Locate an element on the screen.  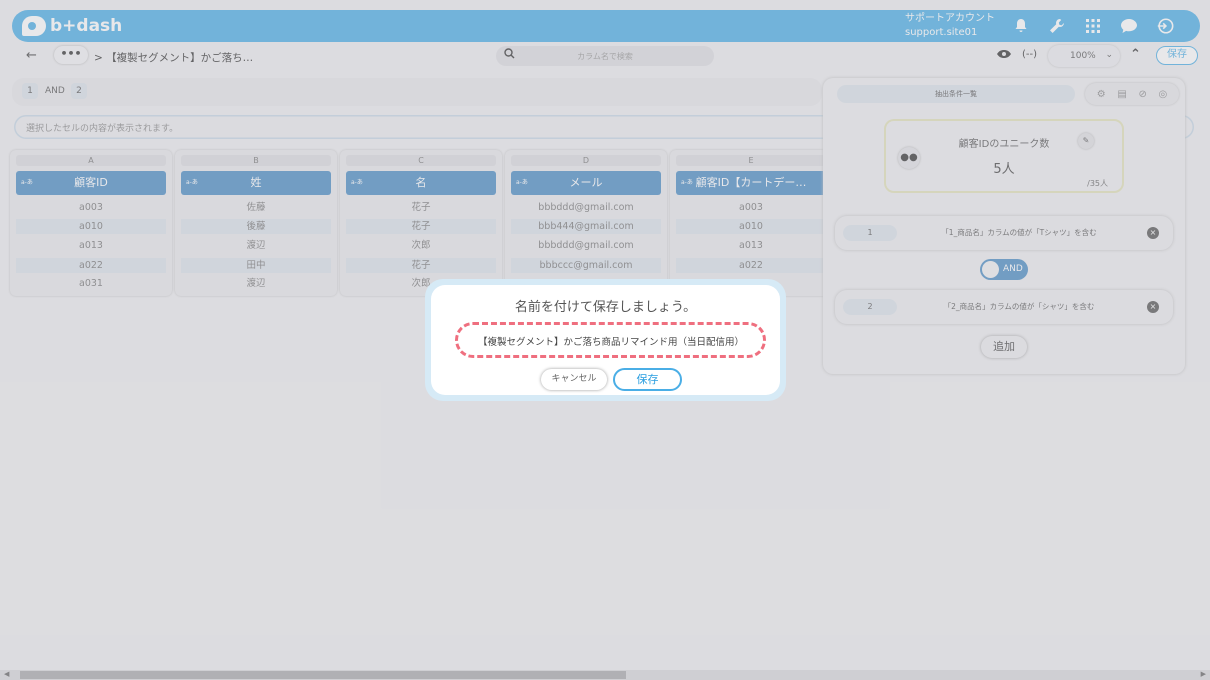
segment-name-field is located at coordinates (610, 341).